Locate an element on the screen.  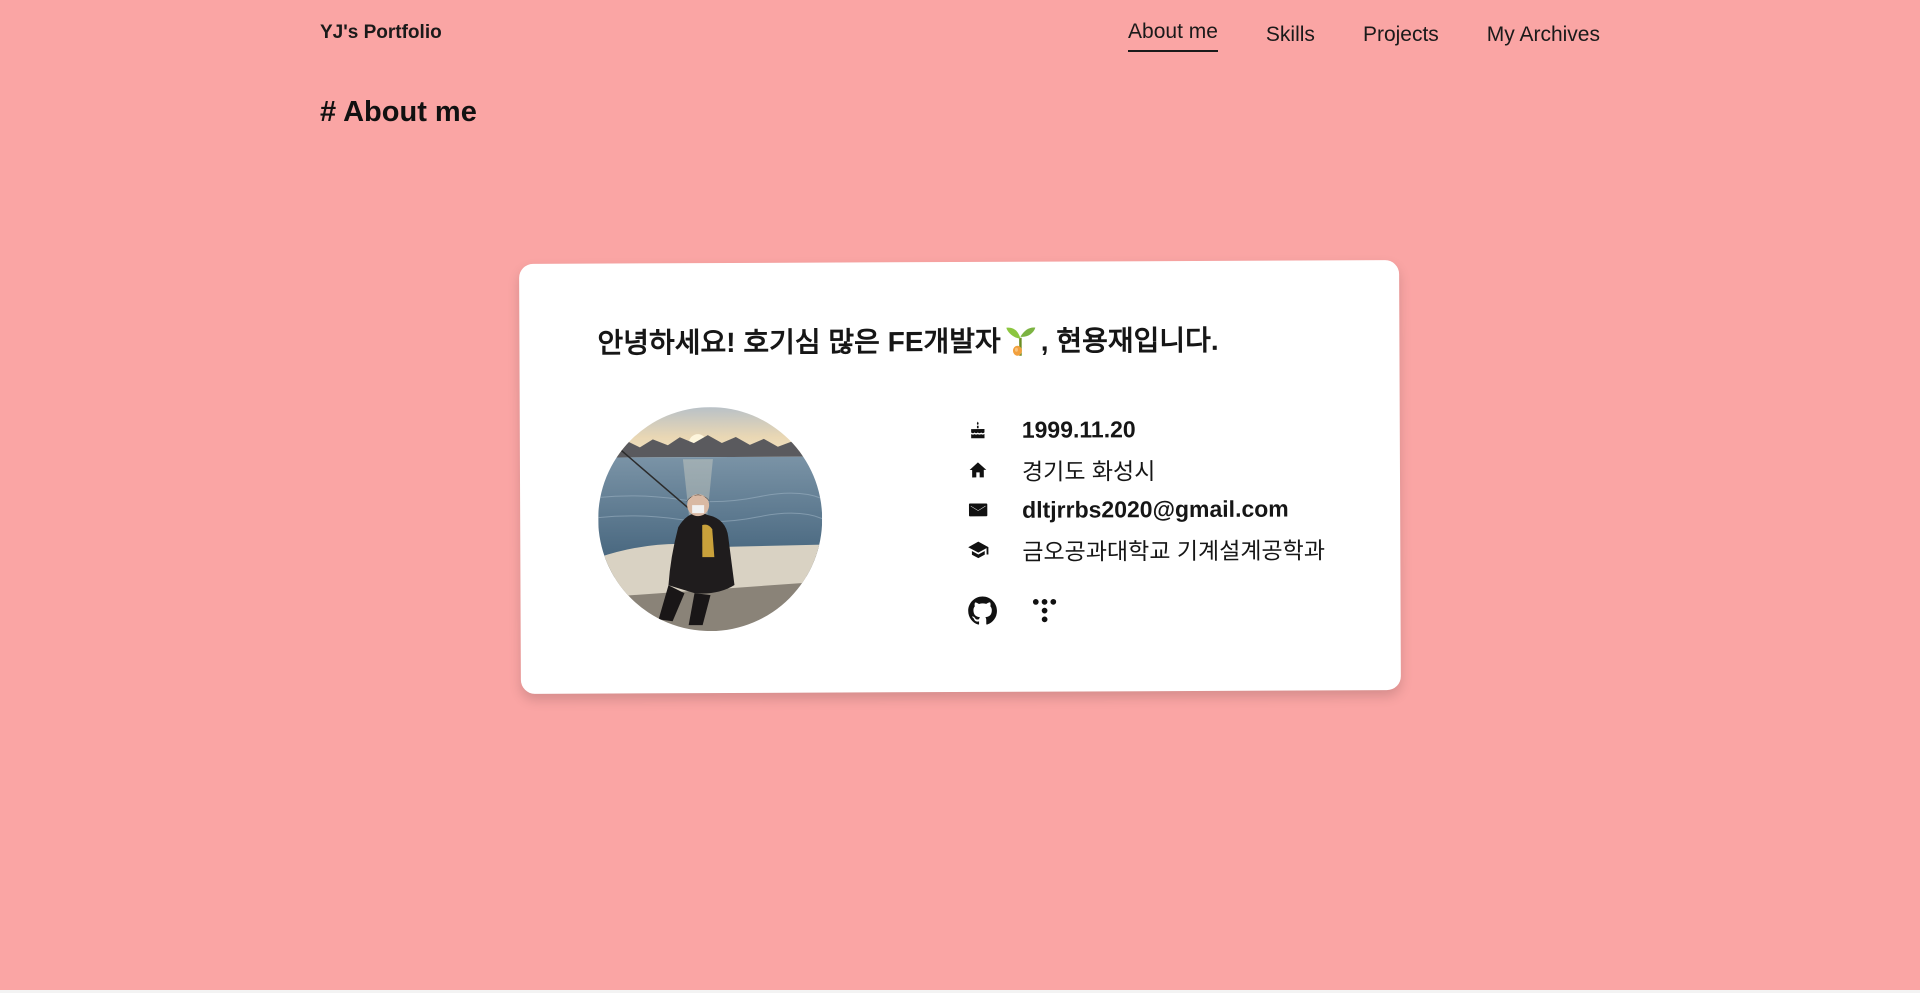
profile-photo is located at coordinates (710, 519).